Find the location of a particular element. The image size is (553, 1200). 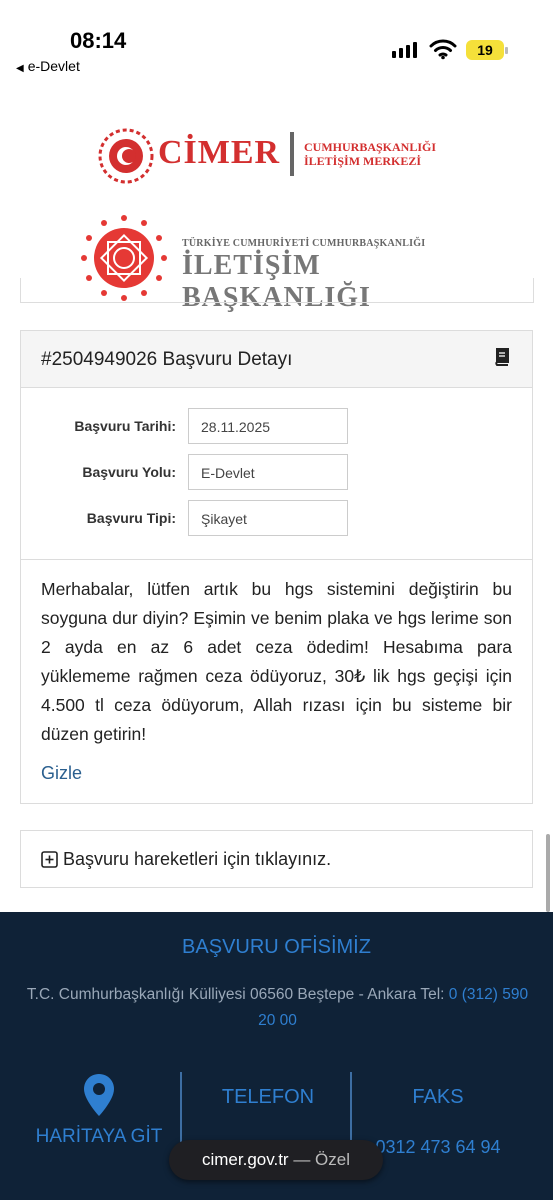

back-arrow-icon: ◀ is located at coordinates (20, 68).